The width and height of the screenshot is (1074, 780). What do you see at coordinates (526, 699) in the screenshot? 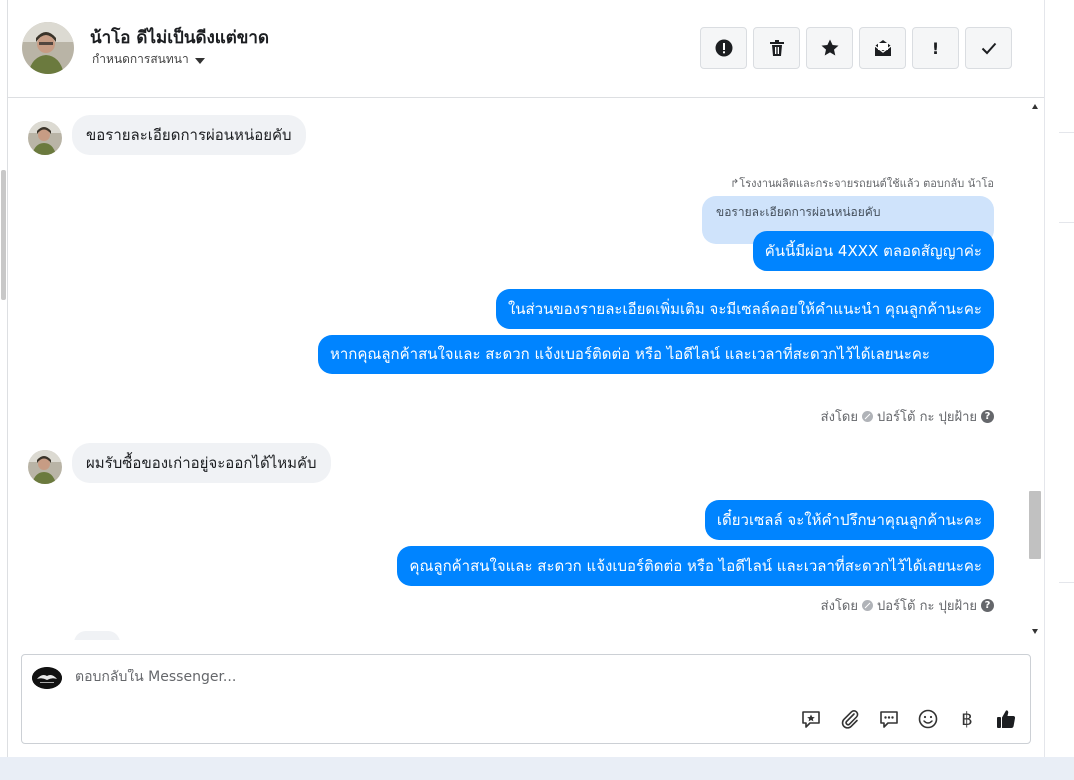
I see `reply-composer: ฿` at bounding box center [526, 699].